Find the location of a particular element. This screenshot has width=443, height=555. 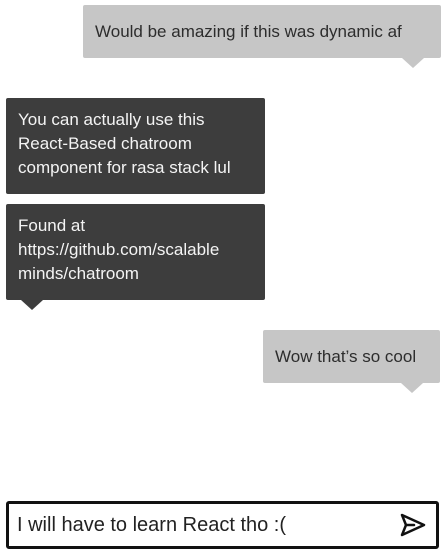

bot-message-tail is located at coordinates (32, 305).